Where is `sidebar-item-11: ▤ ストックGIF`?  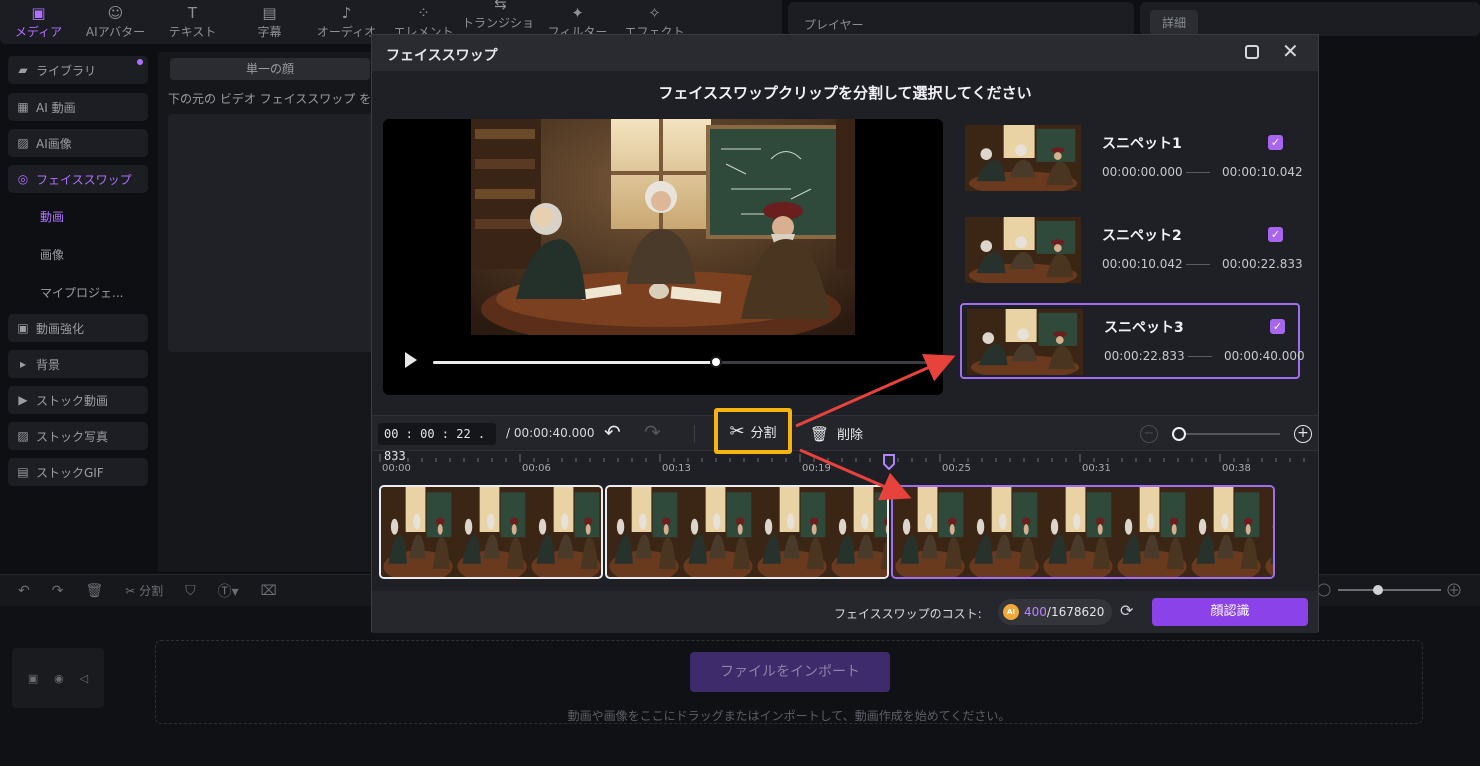
sidebar-item-11: ▤ ストックGIF is located at coordinates (78, 472).